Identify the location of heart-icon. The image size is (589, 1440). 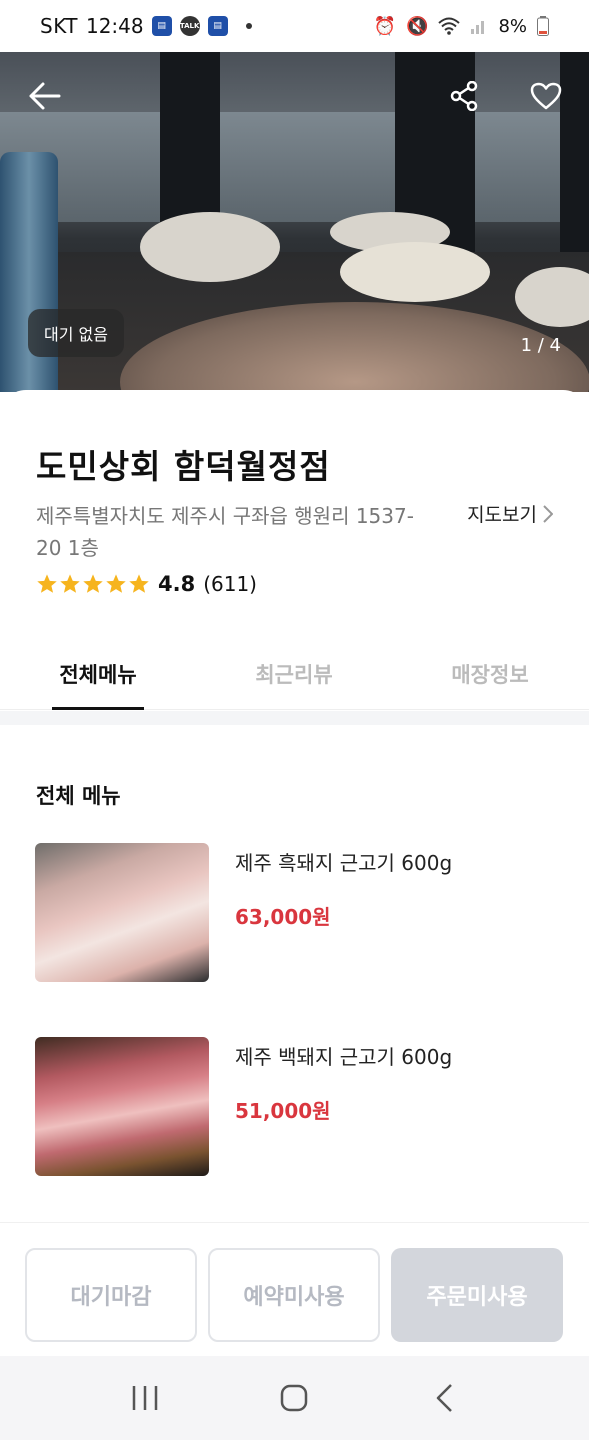
(546, 96).